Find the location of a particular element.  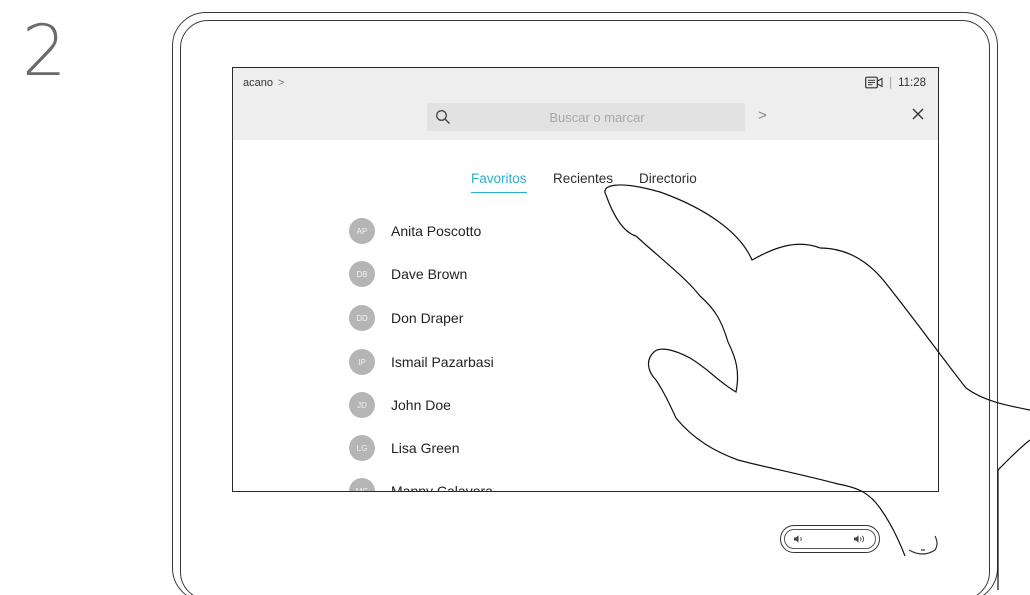

avatar: LG is located at coordinates (362, 448).